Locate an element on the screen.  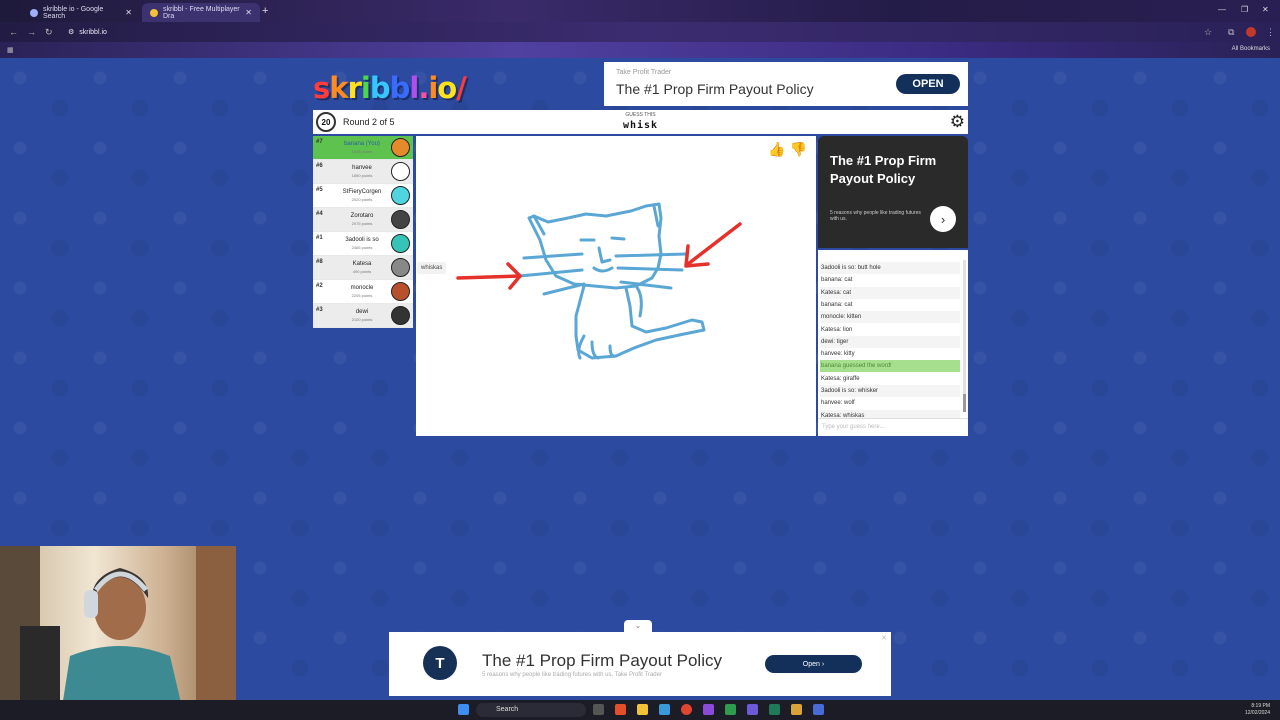
profile-avatar is located at coordinates (1251, 32).